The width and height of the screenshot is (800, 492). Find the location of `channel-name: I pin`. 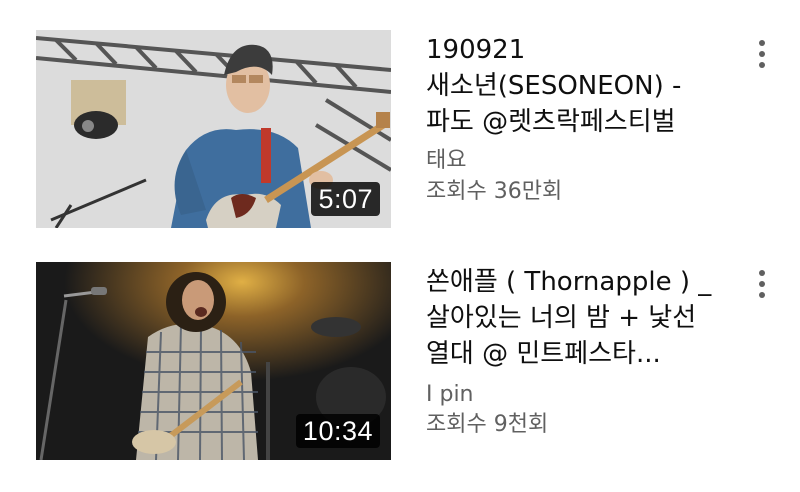

channel-name: I pin is located at coordinates (450, 395).